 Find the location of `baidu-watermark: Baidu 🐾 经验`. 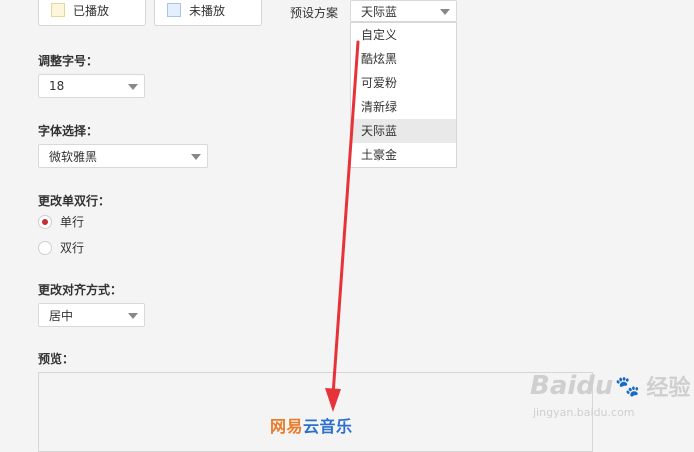

baidu-watermark: Baidu 🐾 经验 is located at coordinates (610, 386).